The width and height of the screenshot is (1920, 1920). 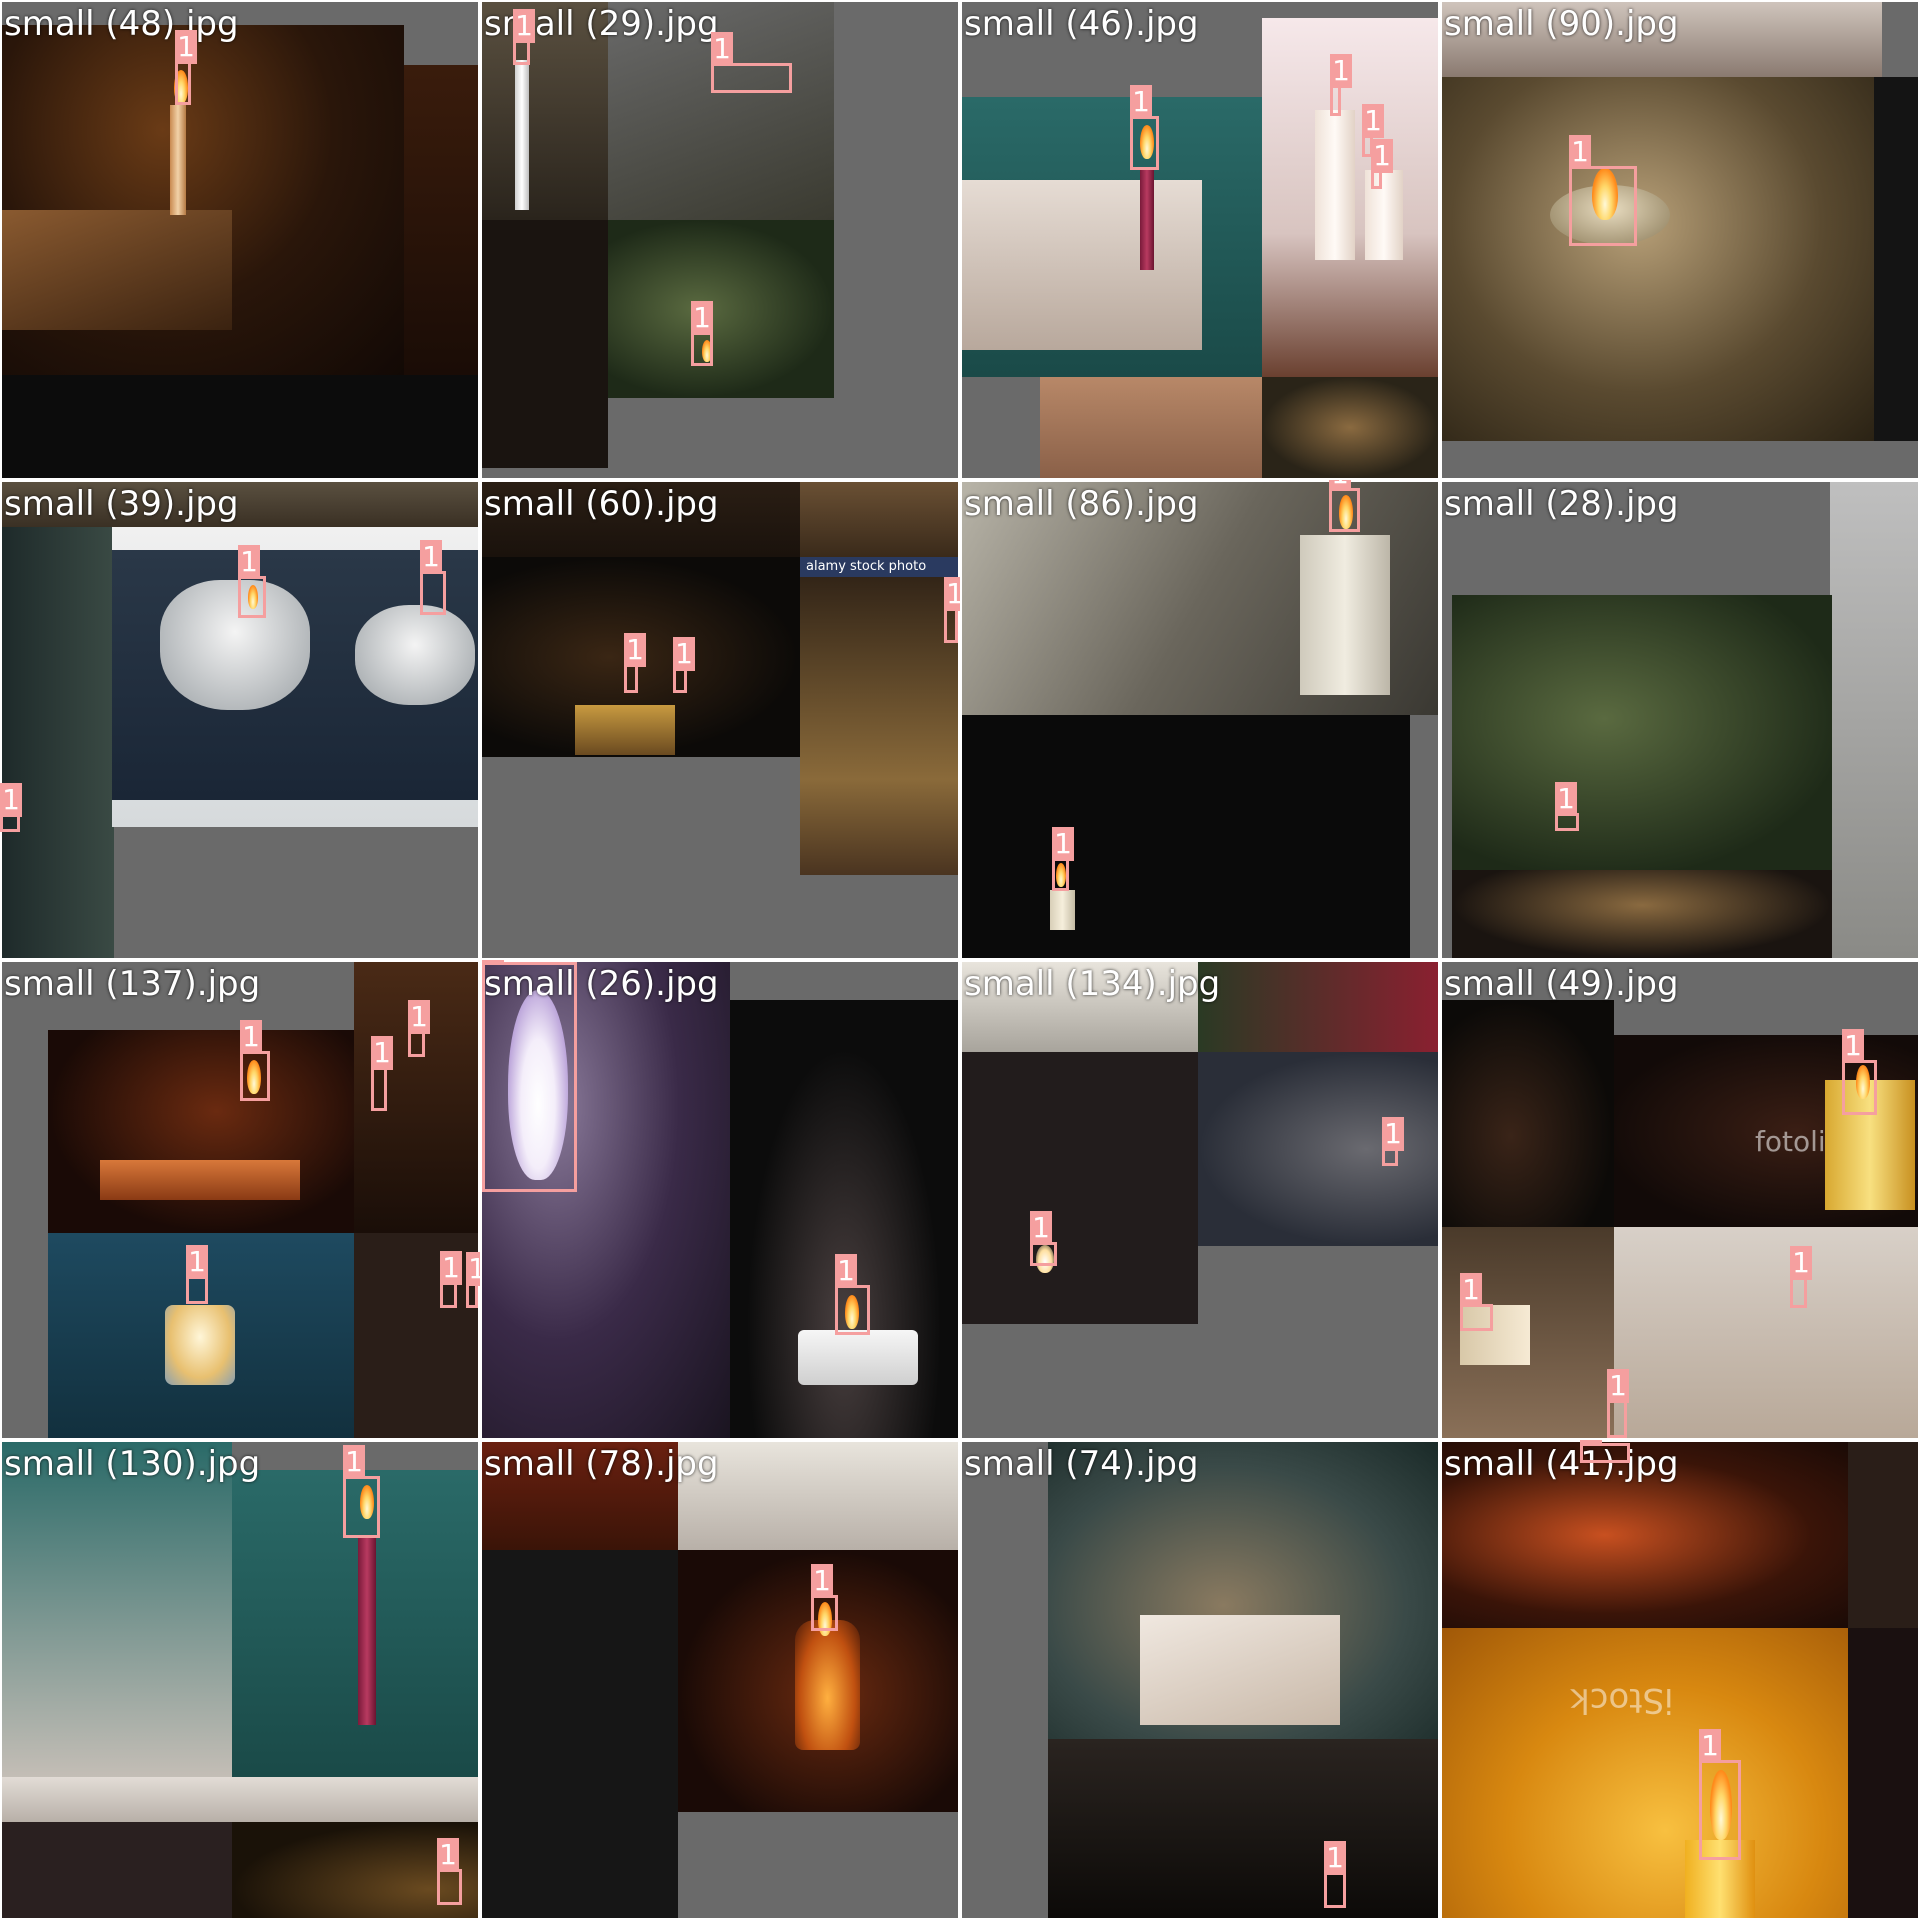 What do you see at coordinates (240, 720) in the screenshot?
I see `mosaic-cell: 1 1 1 small (39).jpg` at bounding box center [240, 720].